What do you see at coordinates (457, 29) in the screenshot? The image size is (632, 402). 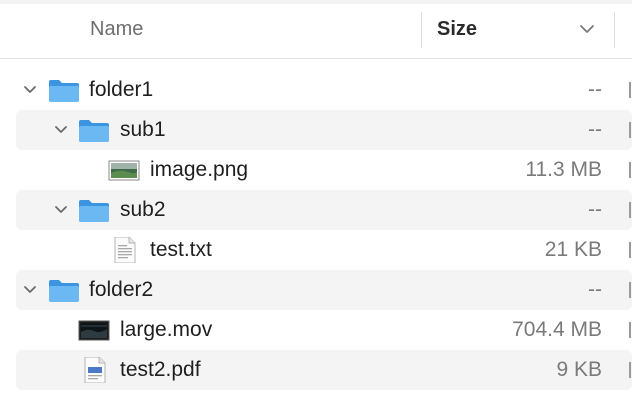 I see `size-column-header: Size` at bounding box center [457, 29].